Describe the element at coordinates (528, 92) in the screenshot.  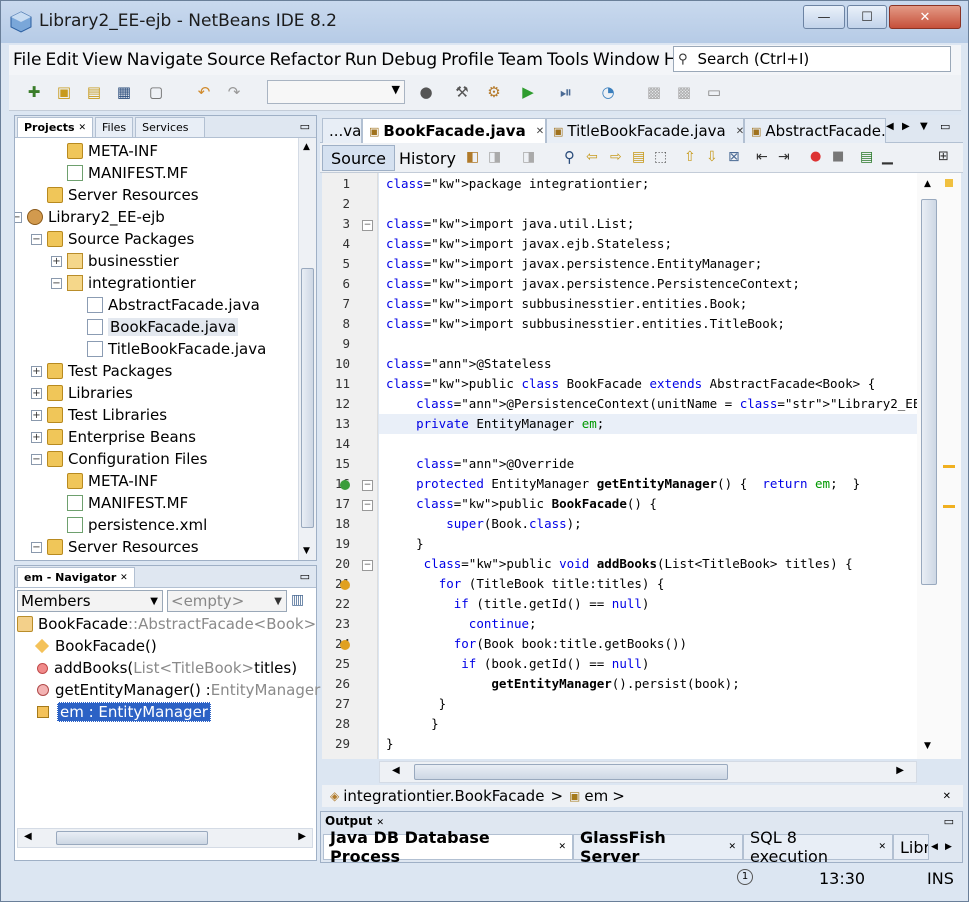
I see `run-icon: ▶` at that location.